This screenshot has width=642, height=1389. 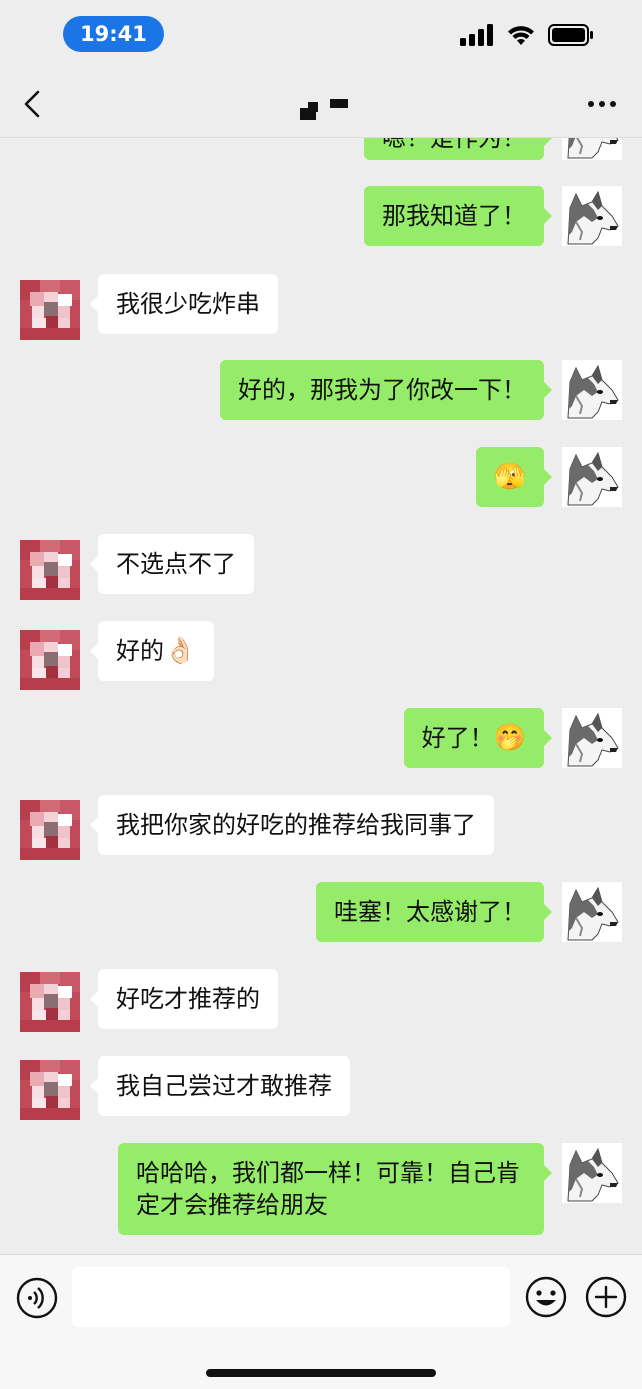 What do you see at coordinates (321, 1373) in the screenshot?
I see `home-indicator` at bounding box center [321, 1373].